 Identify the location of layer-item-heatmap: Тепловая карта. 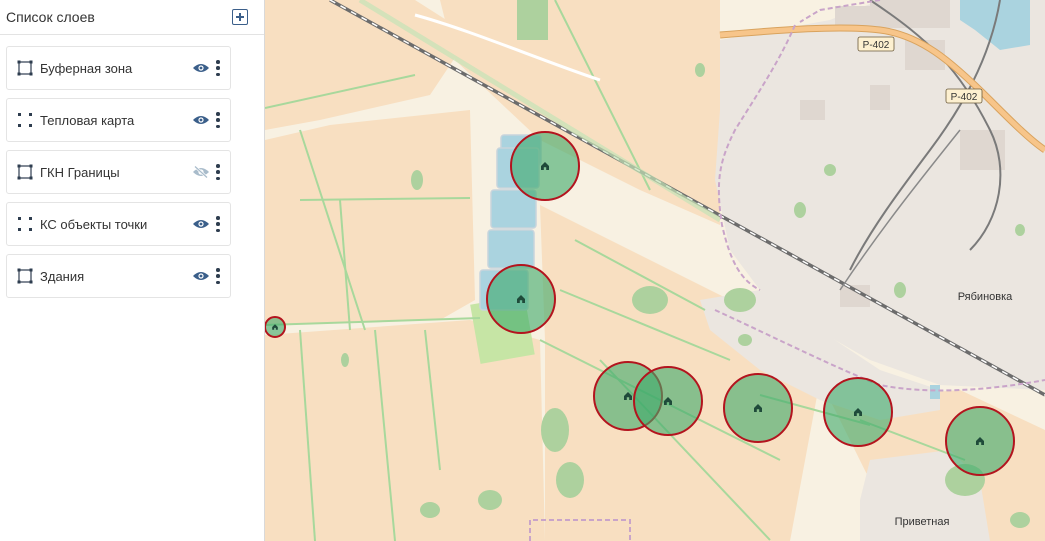
(118, 120).